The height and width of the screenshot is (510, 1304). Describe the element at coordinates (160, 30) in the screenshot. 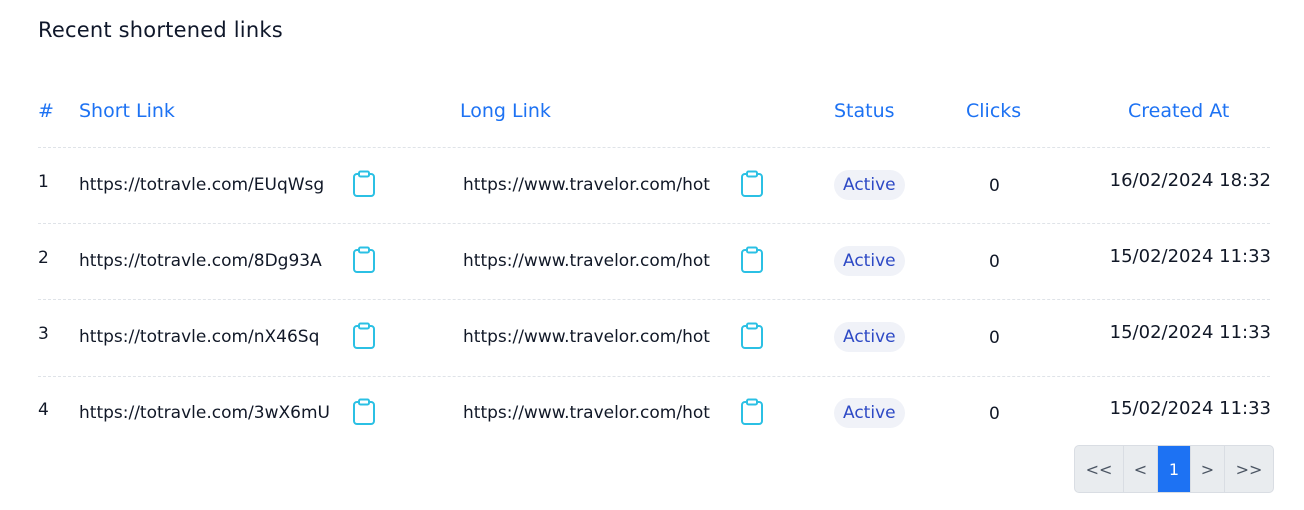

I see `page-title: Recent shortened links` at that location.